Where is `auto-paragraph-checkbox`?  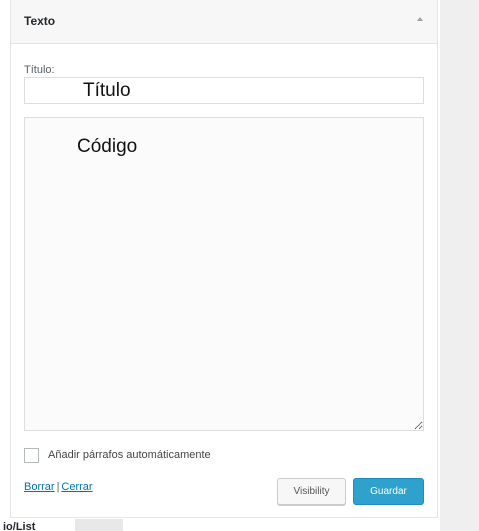 auto-paragraph-checkbox is located at coordinates (31, 455).